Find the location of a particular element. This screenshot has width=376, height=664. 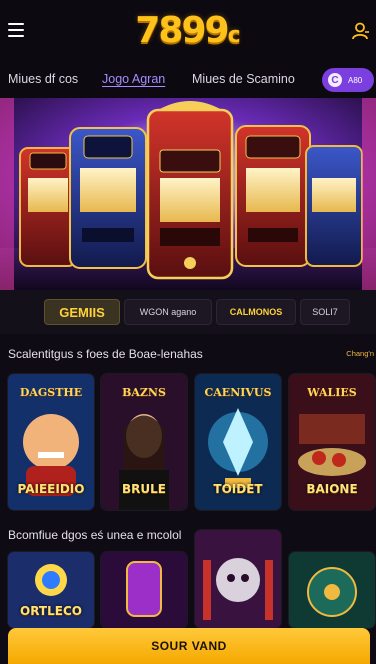

logo-text: 7899 is located at coordinates (182, 30).